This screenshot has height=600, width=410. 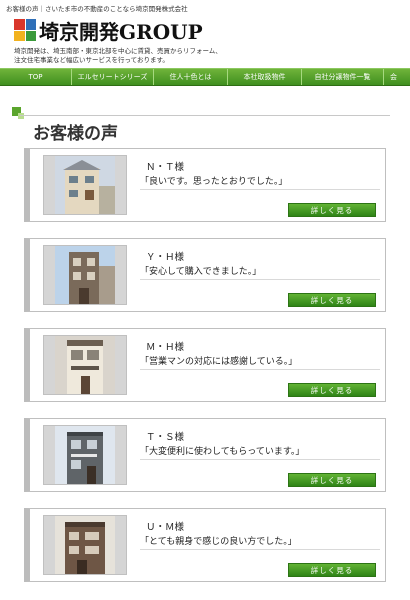 I want to click on customer-name: Ｙ・Ｈ様, so click(x=165, y=257).